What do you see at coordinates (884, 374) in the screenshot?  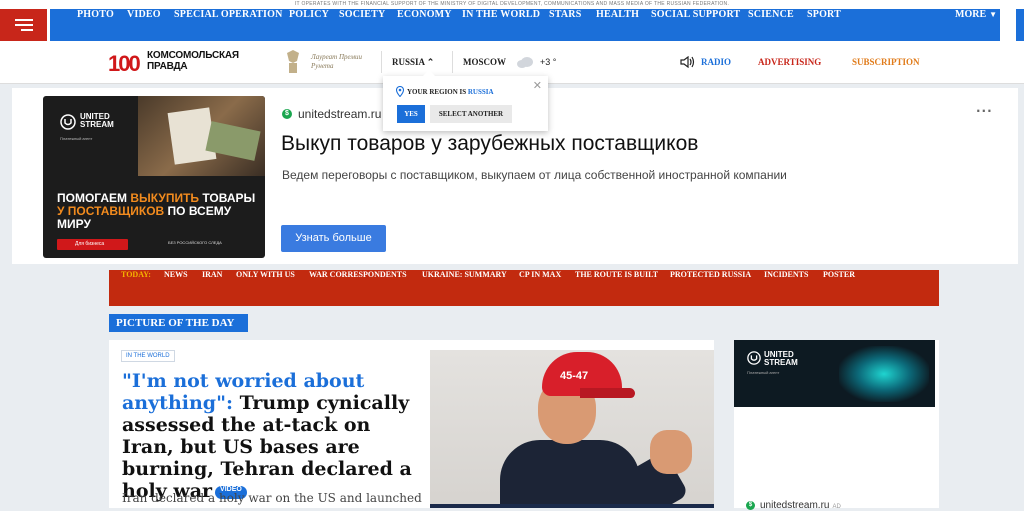 I see `side-ad-glow` at bounding box center [884, 374].